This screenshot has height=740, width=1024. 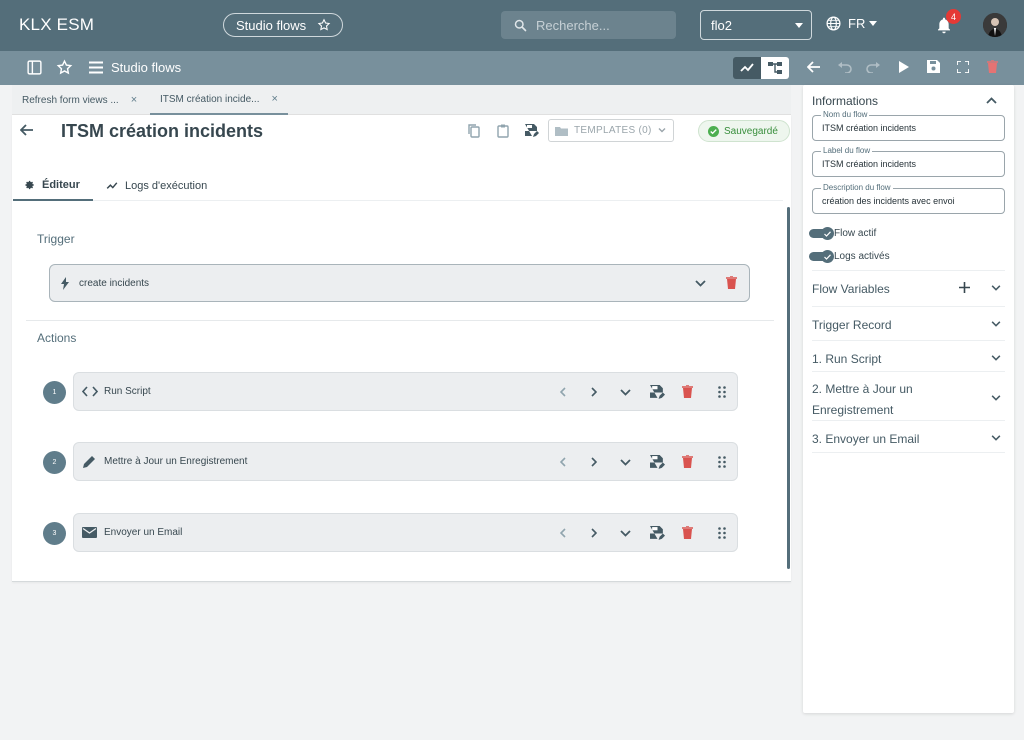 I want to click on top-app-bar: KLX ESM Studio flows flo2 FR 4, so click(x=512, y=25).